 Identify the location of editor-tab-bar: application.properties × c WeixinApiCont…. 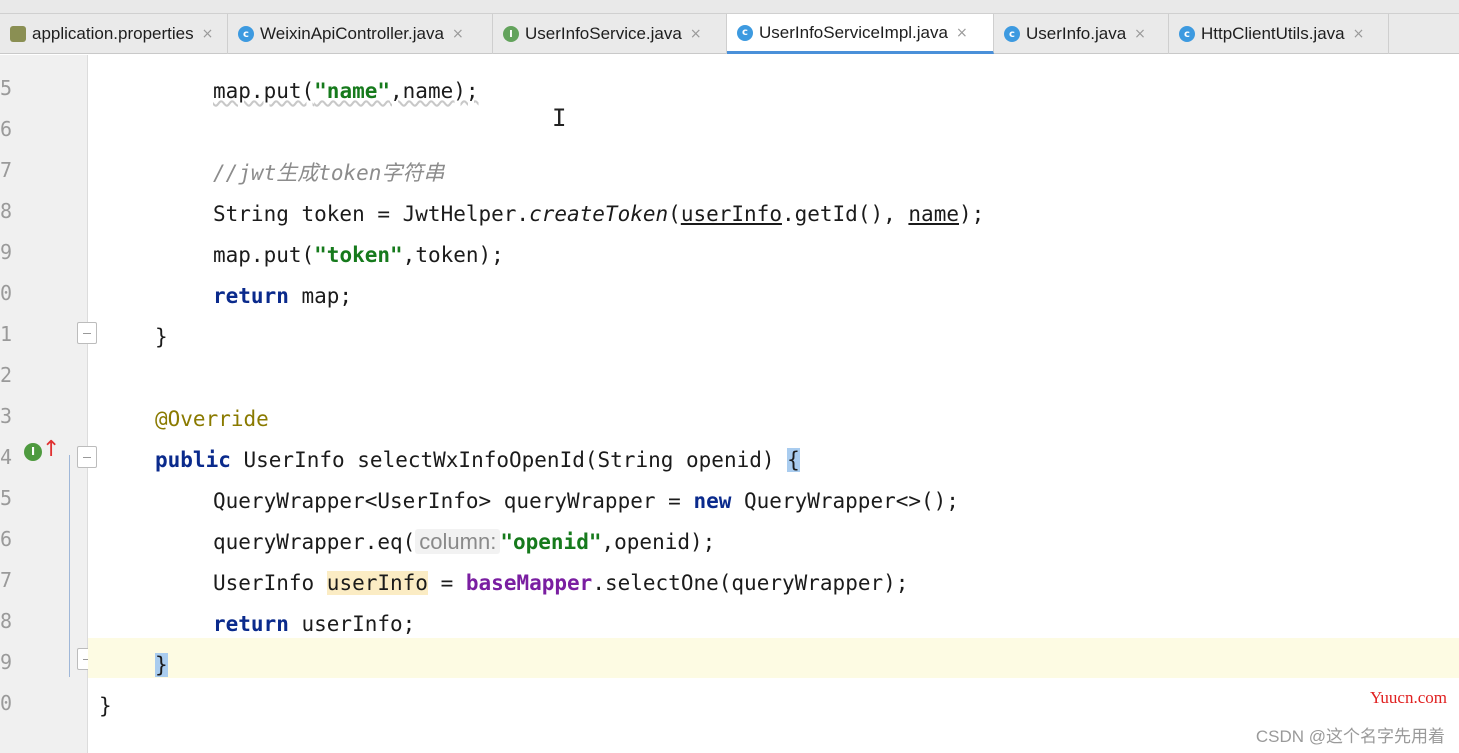
(729, 34).